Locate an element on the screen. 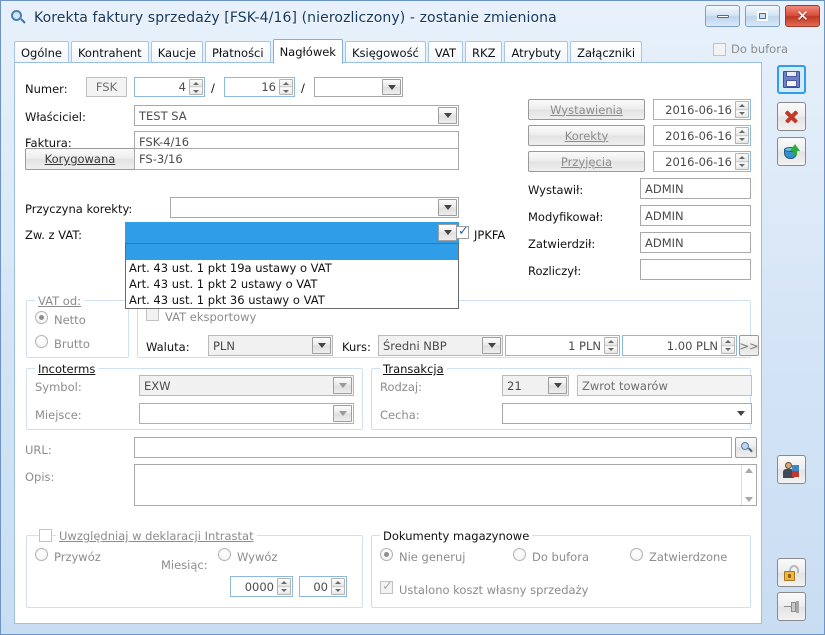 The height and width of the screenshot is (635, 825). transakcja-rodzaj-combo: 21 is located at coordinates (535, 385).